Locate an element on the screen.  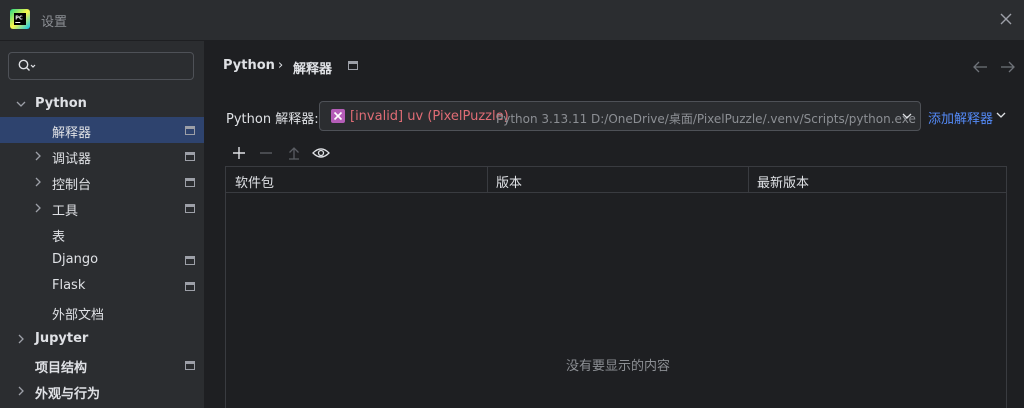
sidebar-item-python: Python is located at coordinates (102, 104).